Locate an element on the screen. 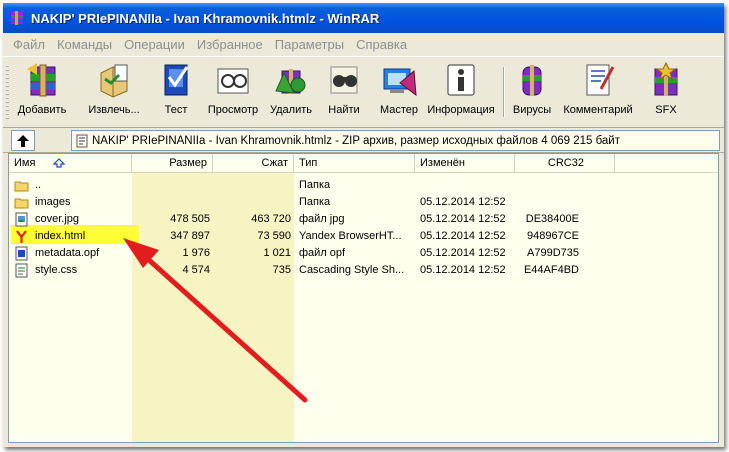  info-label: Информация is located at coordinates (461, 110).